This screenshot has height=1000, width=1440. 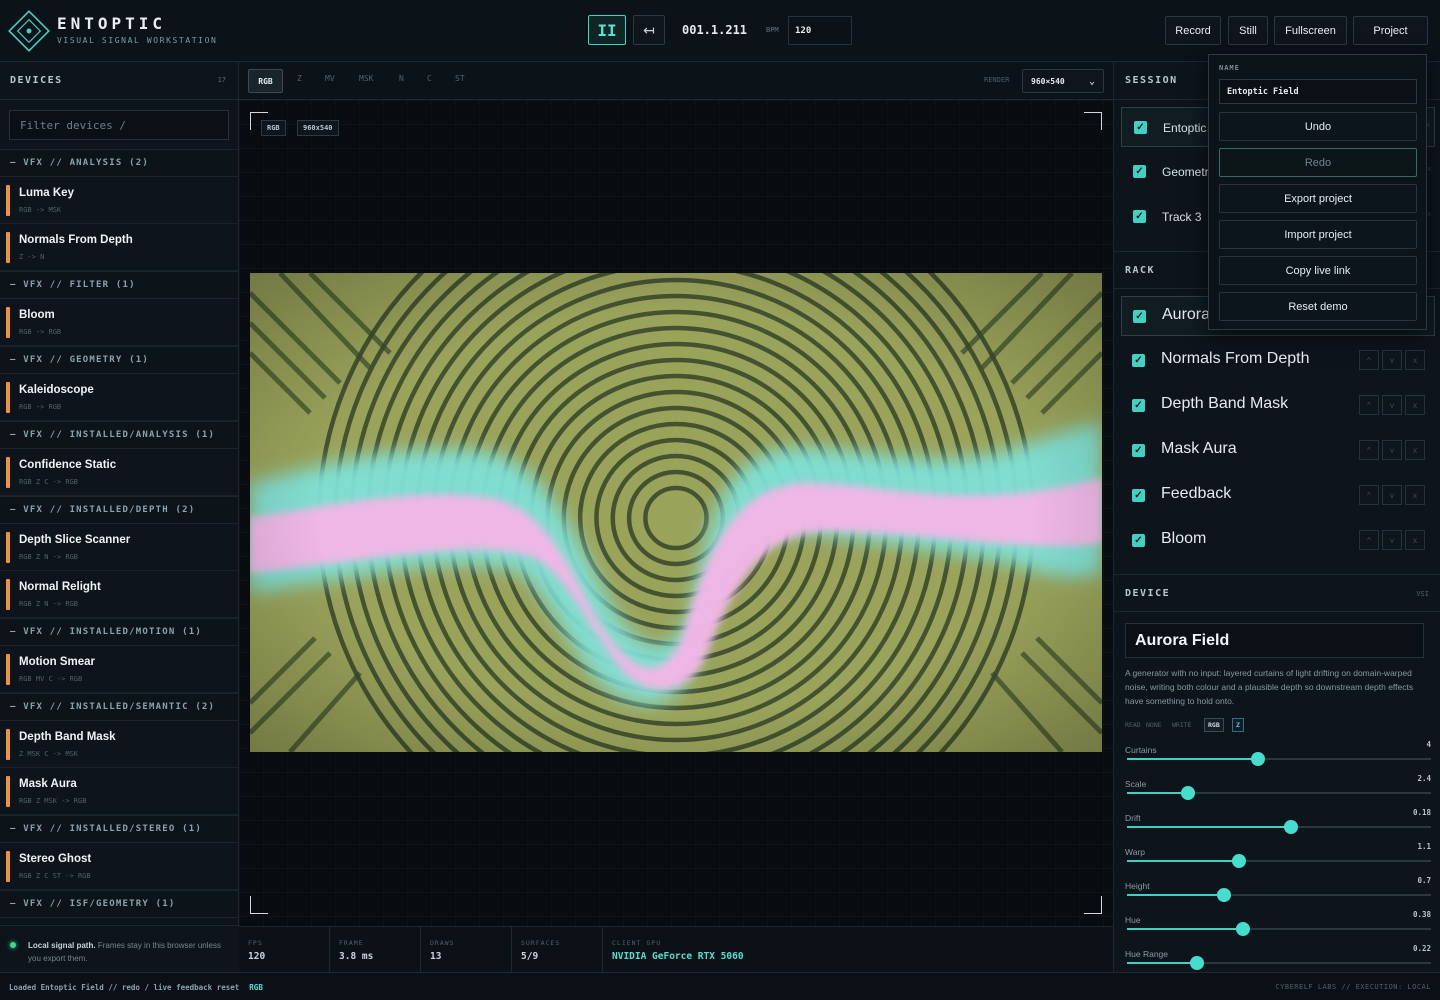 What do you see at coordinates (1199, 448) in the screenshot?
I see `rack-item-label: Mask Aura` at bounding box center [1199, 448].